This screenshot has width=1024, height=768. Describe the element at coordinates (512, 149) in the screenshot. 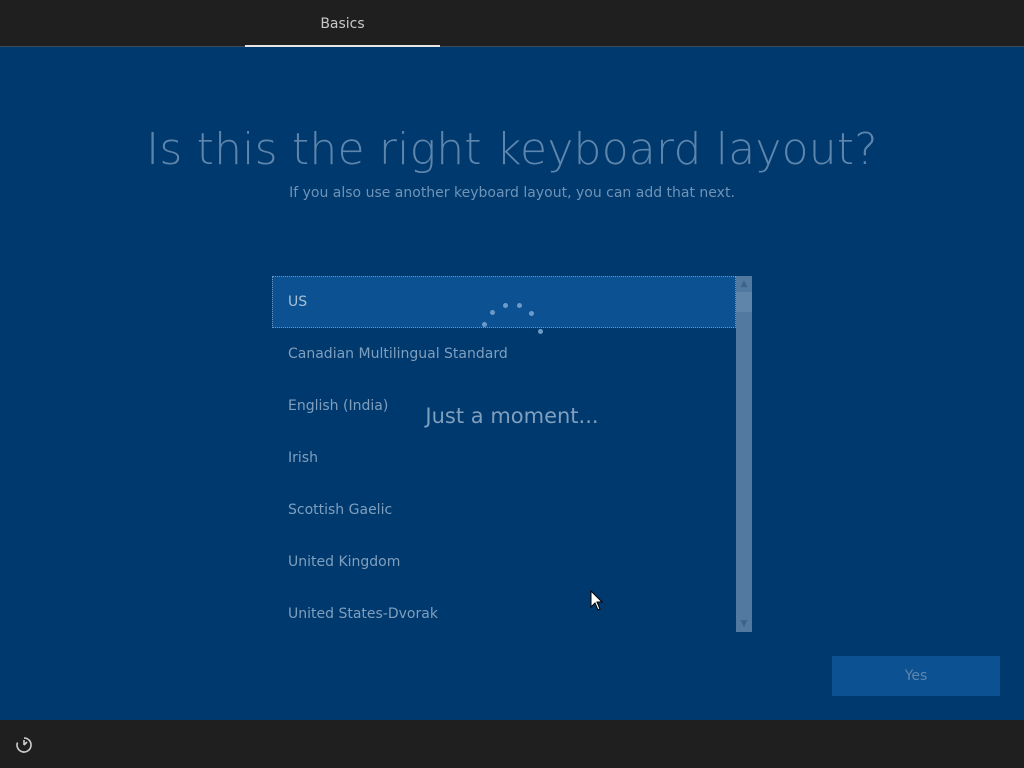

I see `page-title: Is this the right keyboard layout?` at that location.